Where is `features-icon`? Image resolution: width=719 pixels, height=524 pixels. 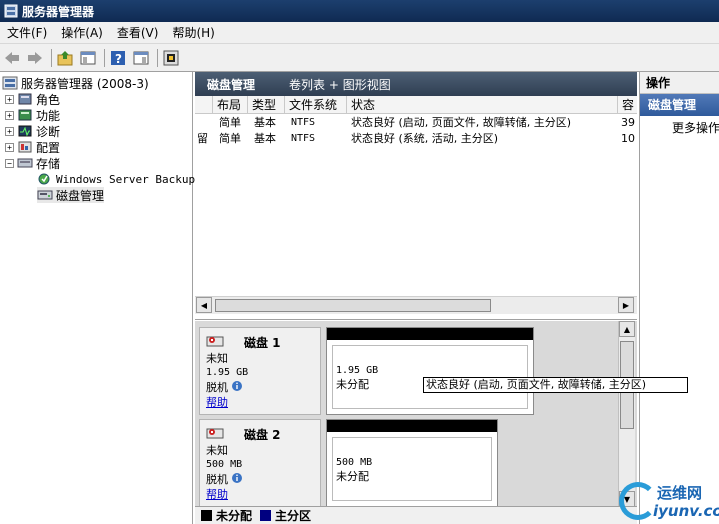
features-icon is located at coordinates (25, 115).